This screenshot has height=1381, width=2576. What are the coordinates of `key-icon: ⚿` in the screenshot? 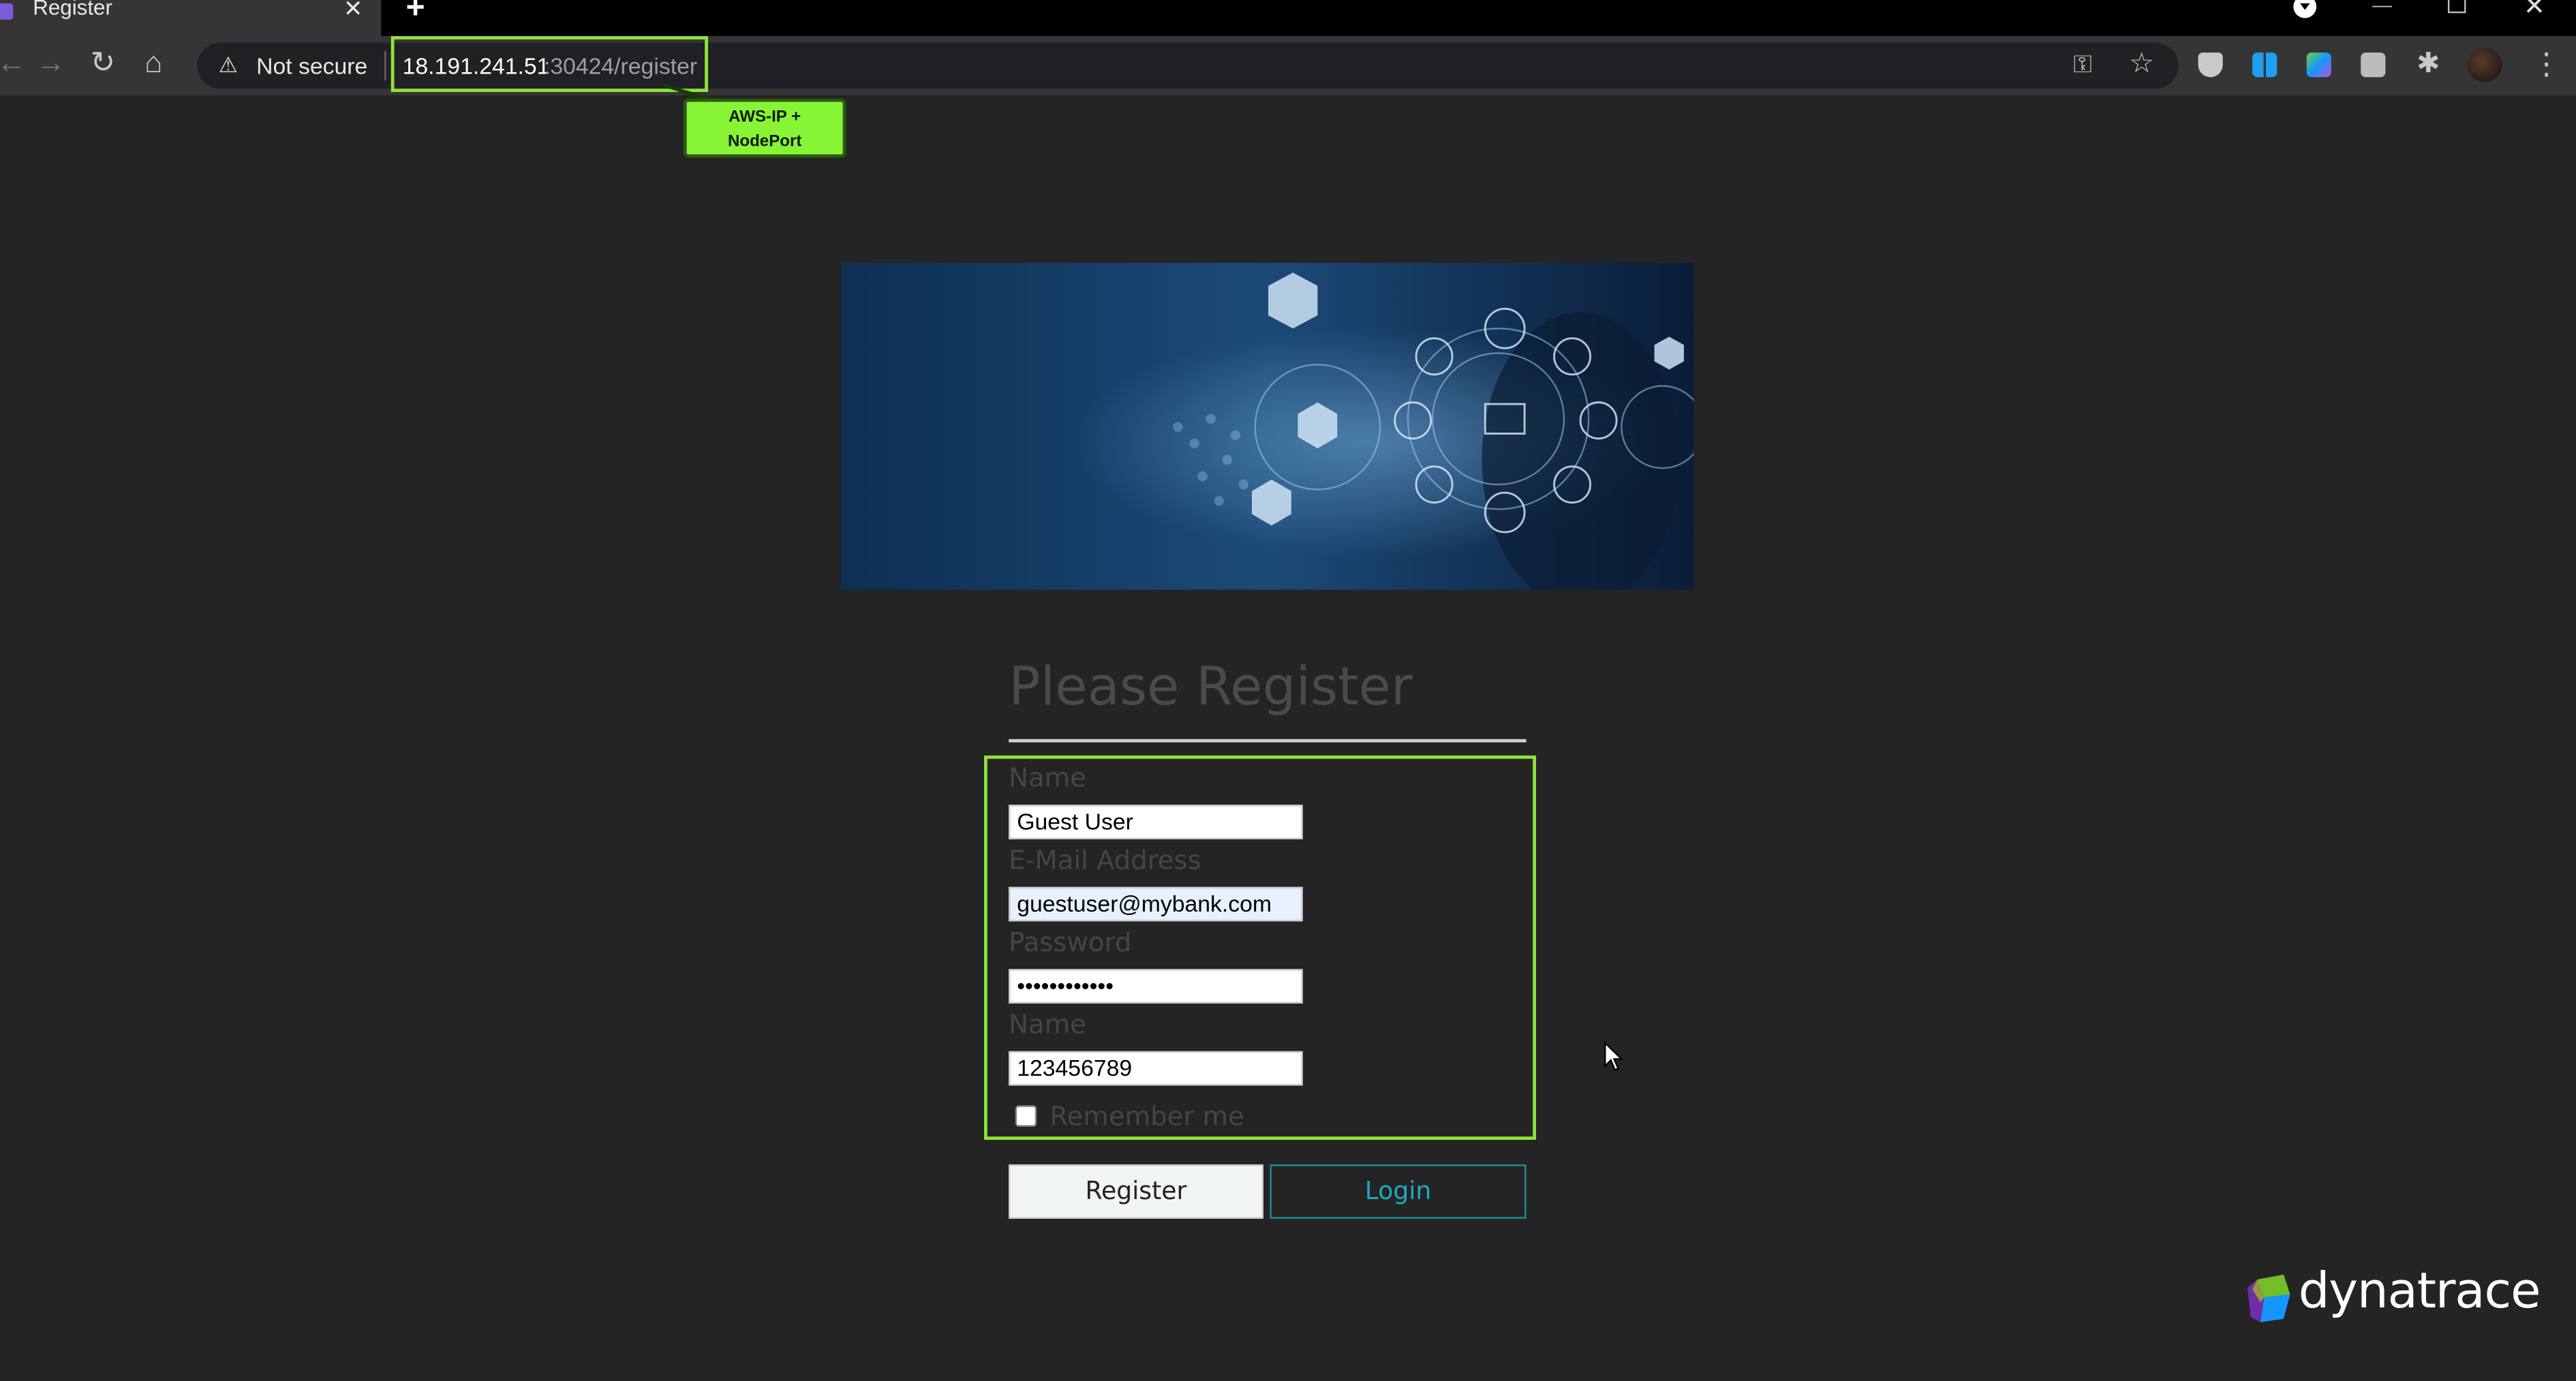 It's located at (2082, 65).